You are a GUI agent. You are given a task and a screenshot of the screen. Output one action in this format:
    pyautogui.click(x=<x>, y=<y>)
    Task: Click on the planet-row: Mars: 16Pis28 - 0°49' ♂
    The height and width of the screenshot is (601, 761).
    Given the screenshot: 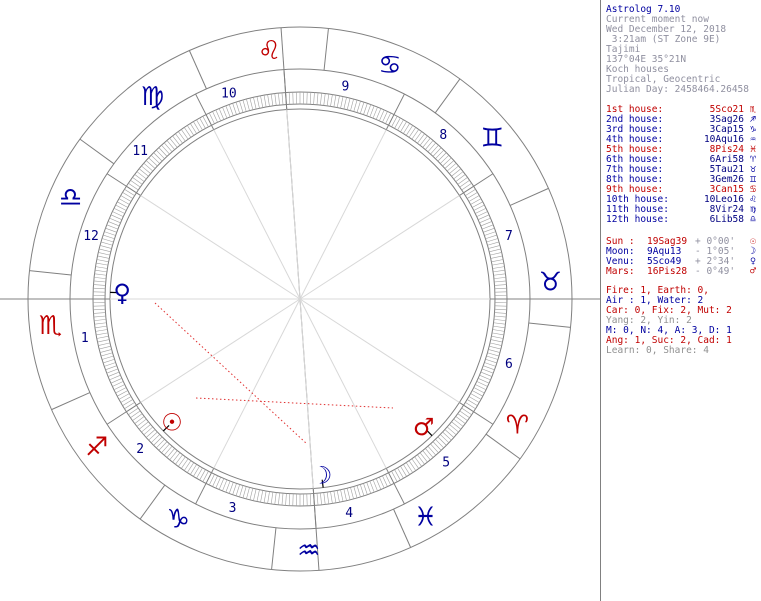 What is the action you would take?
    pyautogui.click(x=681, y=272)
    